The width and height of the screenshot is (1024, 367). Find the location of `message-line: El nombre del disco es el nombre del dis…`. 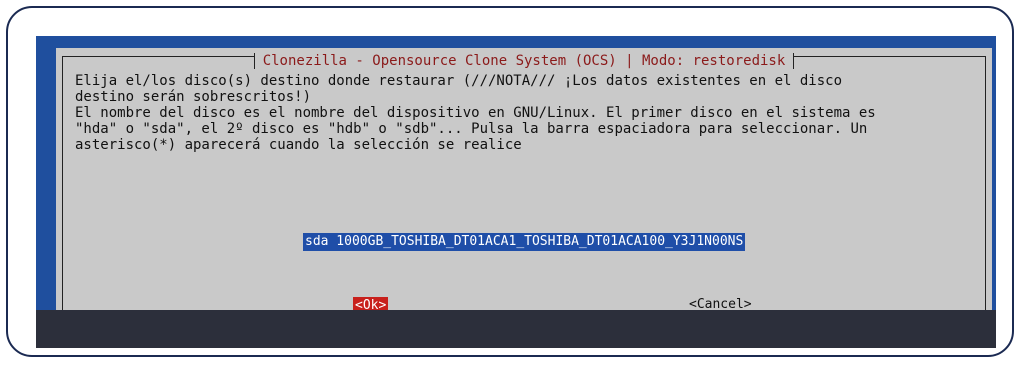

message-line: El nombre del disco es el nombre del dis… is located at coordinates (475, 113).